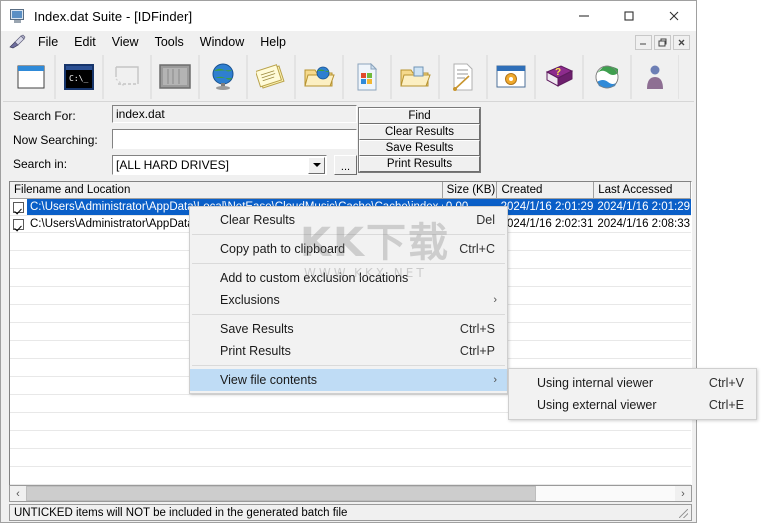  Describe the element at coordinates (683, 493) in the screenshot. I see `scroll-right-arrow-icon: ›` at that location.